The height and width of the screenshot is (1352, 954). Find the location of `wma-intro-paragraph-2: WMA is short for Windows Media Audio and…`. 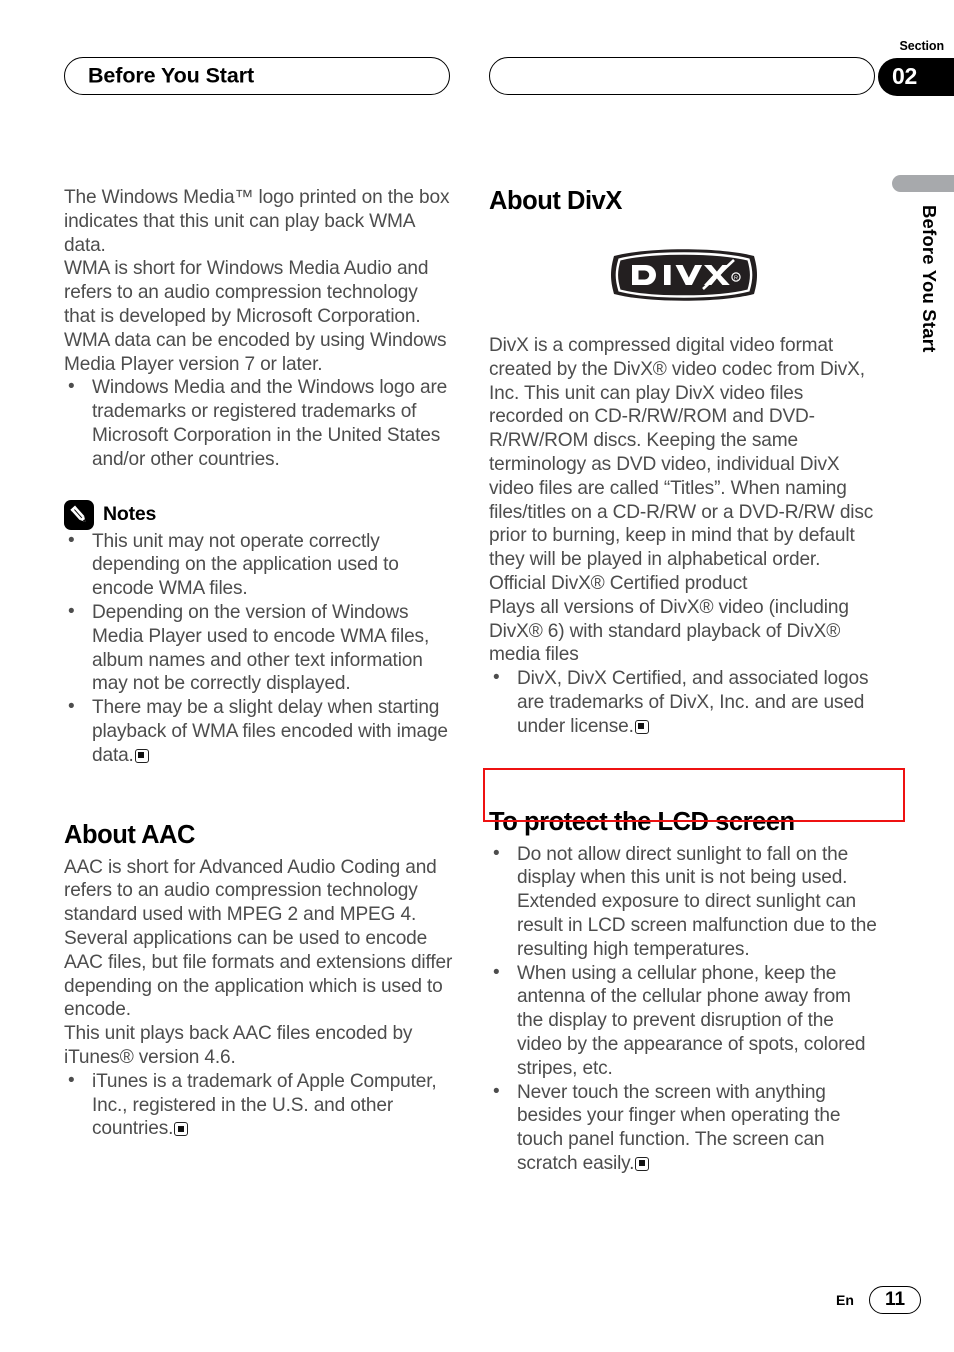

wma-intro-paragraph-2: WMA is short for Windows Media Audio and… is located at coordinates (255, 316).